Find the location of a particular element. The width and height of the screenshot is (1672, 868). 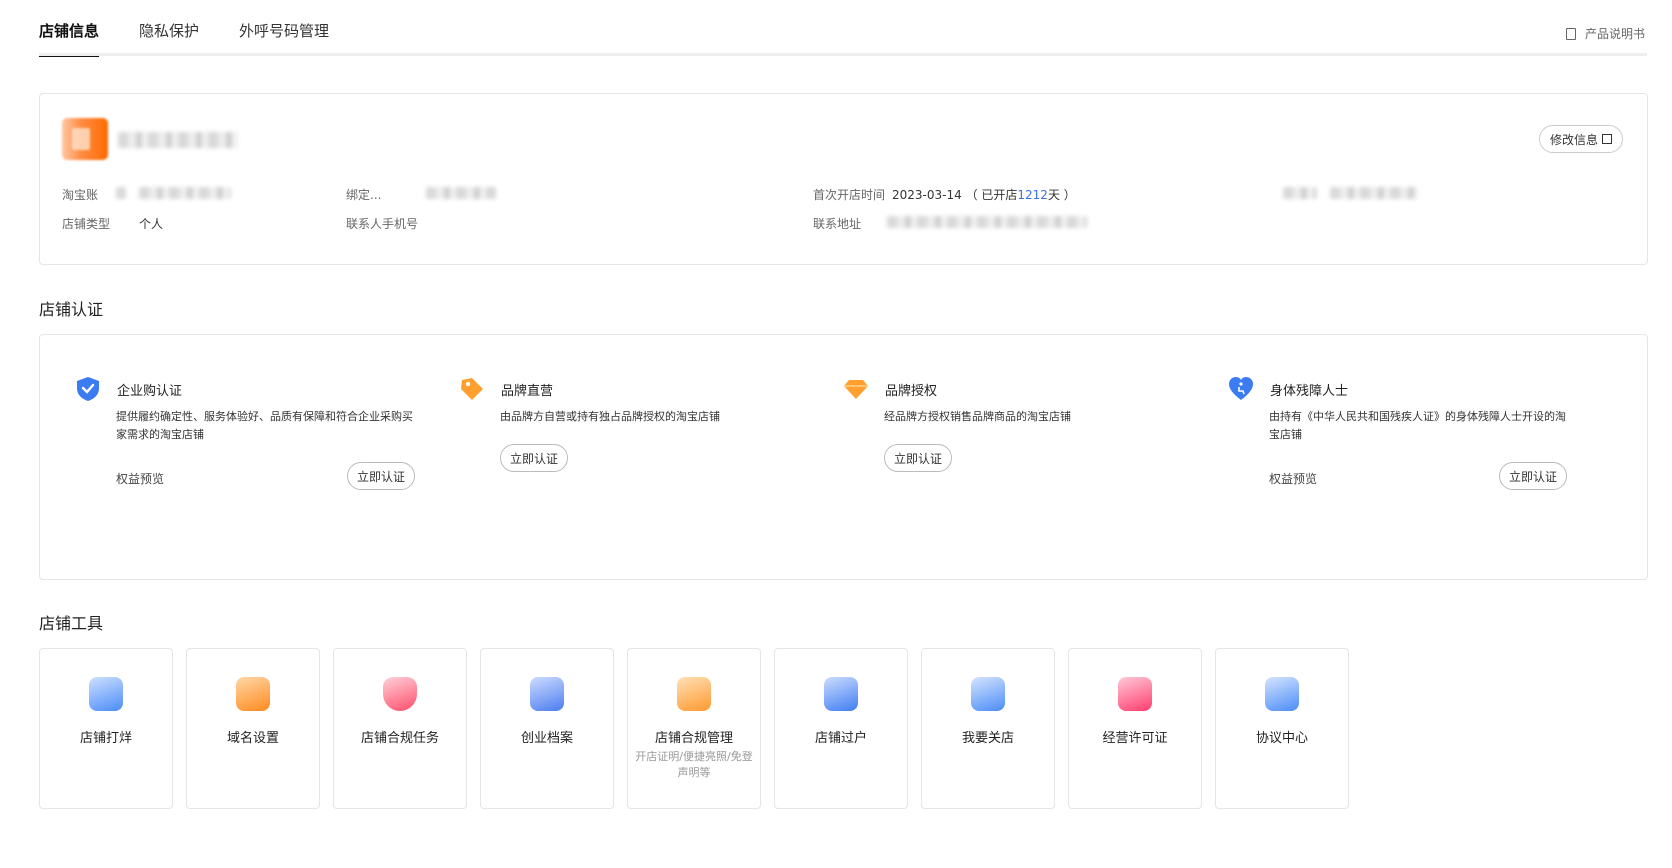

cert-desc: 由品牌方自营或持有独占品牌授权的淘宝店铺 is located at coordinates (610, 416).